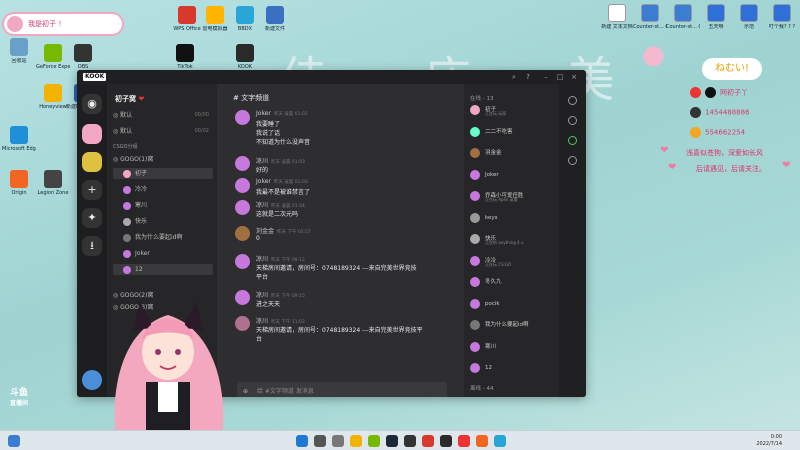  What do you see at coordinates (513, 196) in the screenshot?
I see `member-item: 乔森小可爱任胜 正在玩 Apex 英雄` at bounding box center [513, 196].